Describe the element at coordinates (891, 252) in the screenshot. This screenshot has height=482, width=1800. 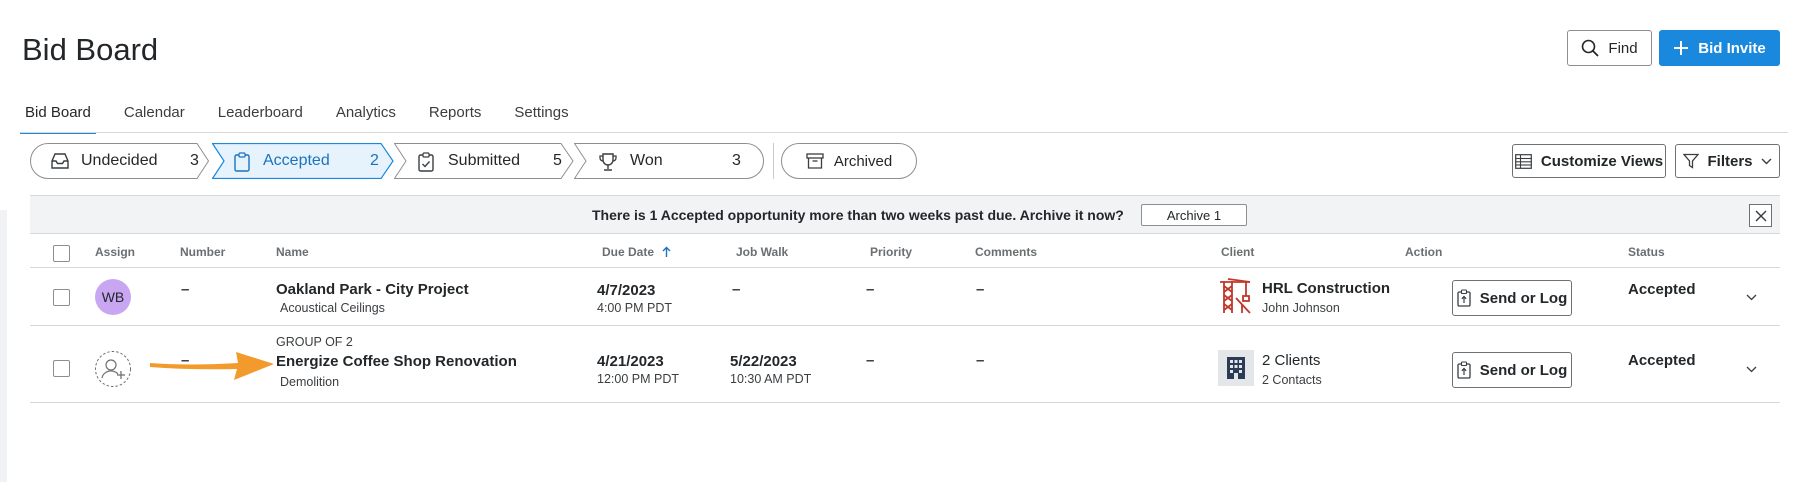
I see `column-priority: Priority` at that location.